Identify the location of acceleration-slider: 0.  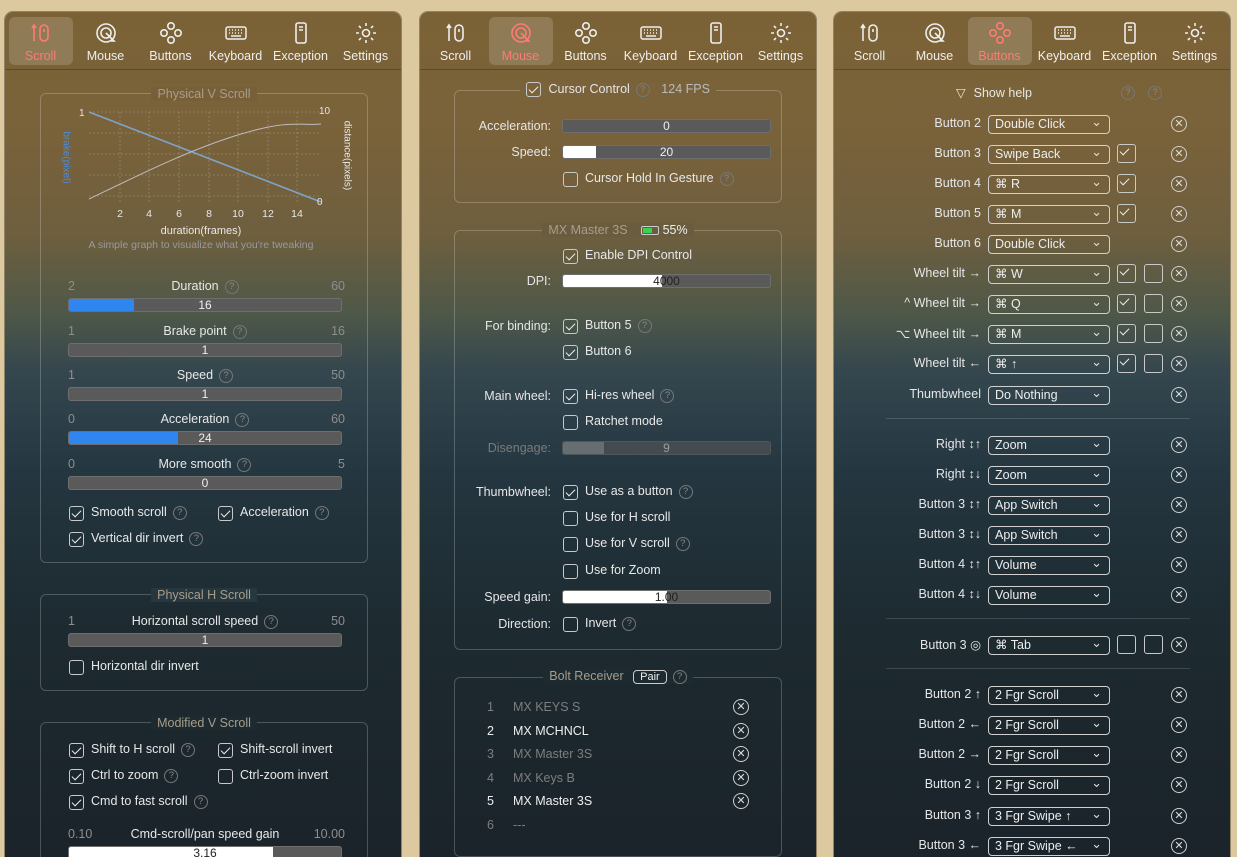
(666, 126).